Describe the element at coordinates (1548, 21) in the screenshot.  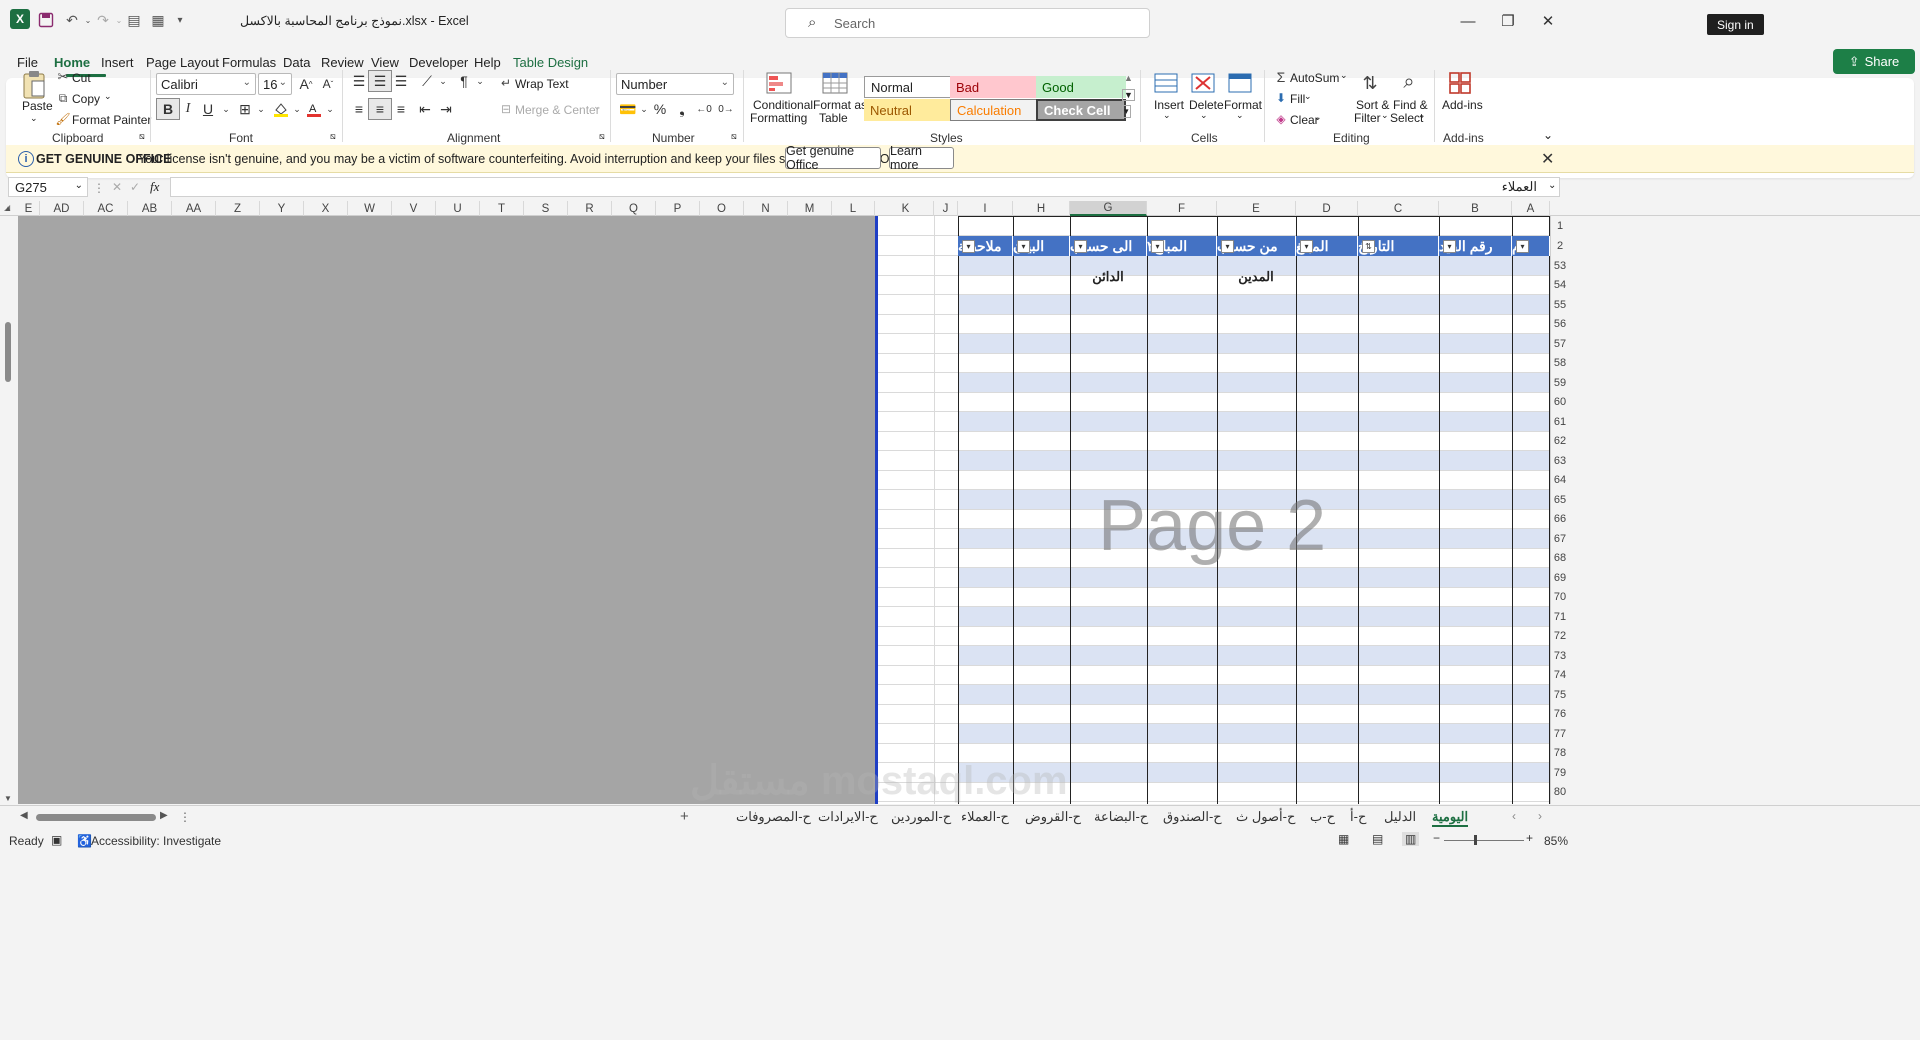
I see `close-icon: ✕` at that location.